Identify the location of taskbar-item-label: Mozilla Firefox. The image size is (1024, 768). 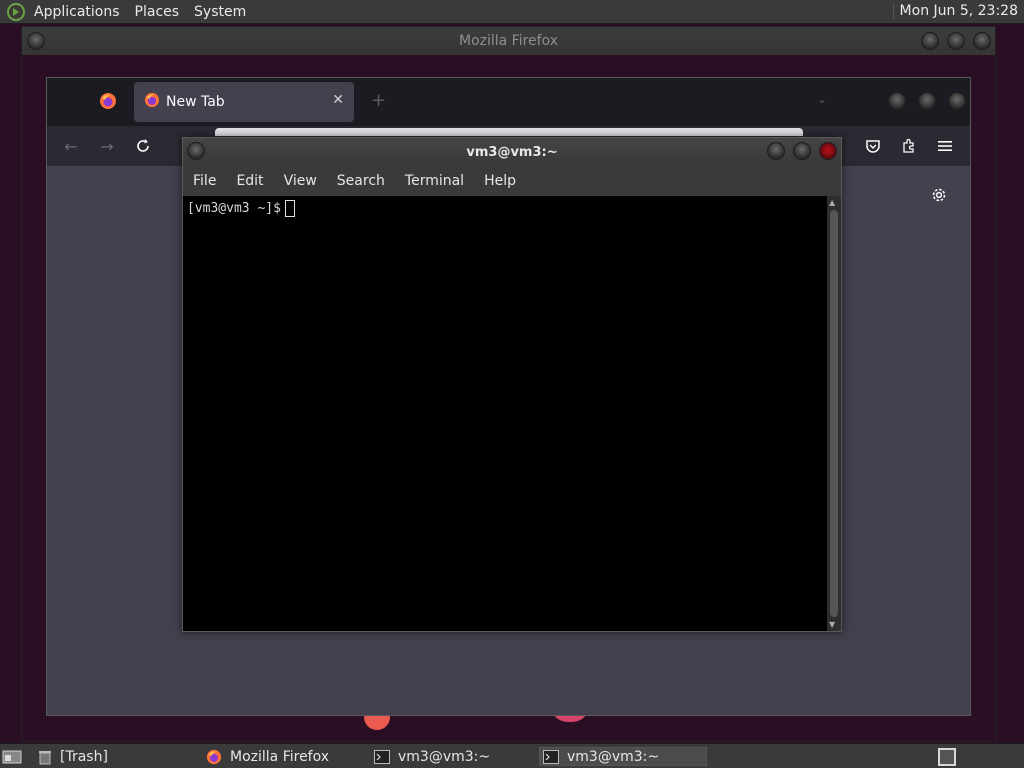
(280, 756).